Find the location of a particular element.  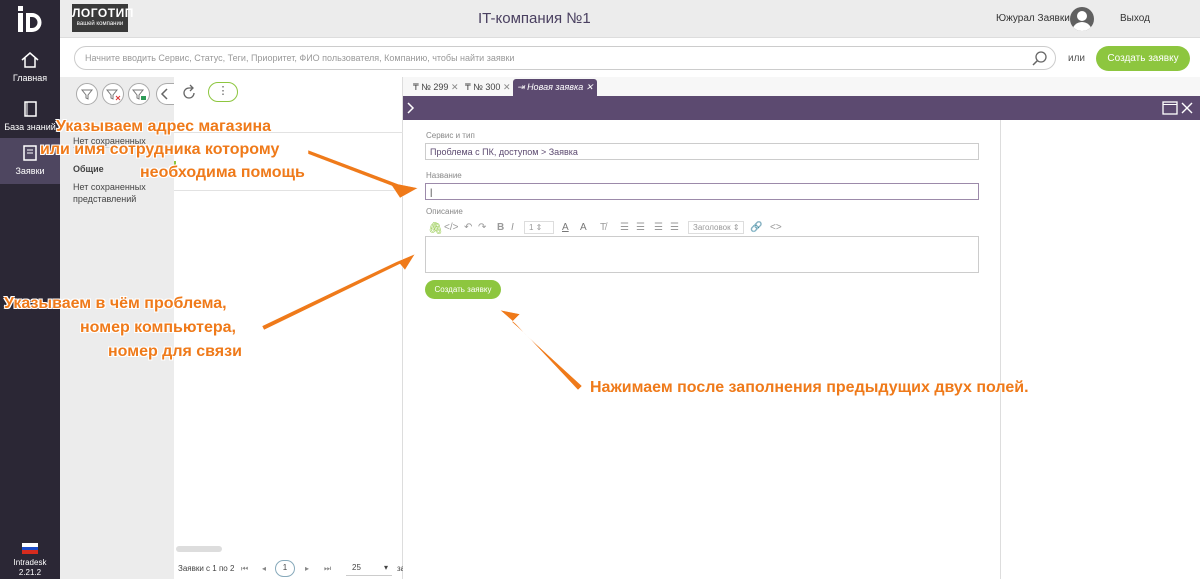

bold-icon: B is located at coordinates (500, 228).